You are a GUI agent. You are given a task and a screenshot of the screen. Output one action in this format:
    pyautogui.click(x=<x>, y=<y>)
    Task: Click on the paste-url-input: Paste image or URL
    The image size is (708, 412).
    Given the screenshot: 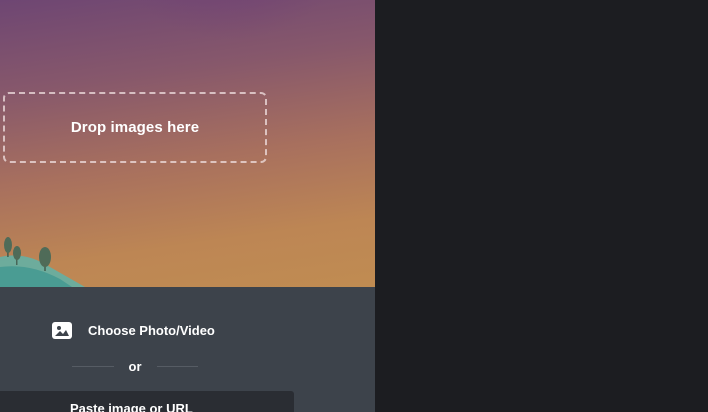 What is the action you would take?
    pyautogui.click(x=147, y=401)
    